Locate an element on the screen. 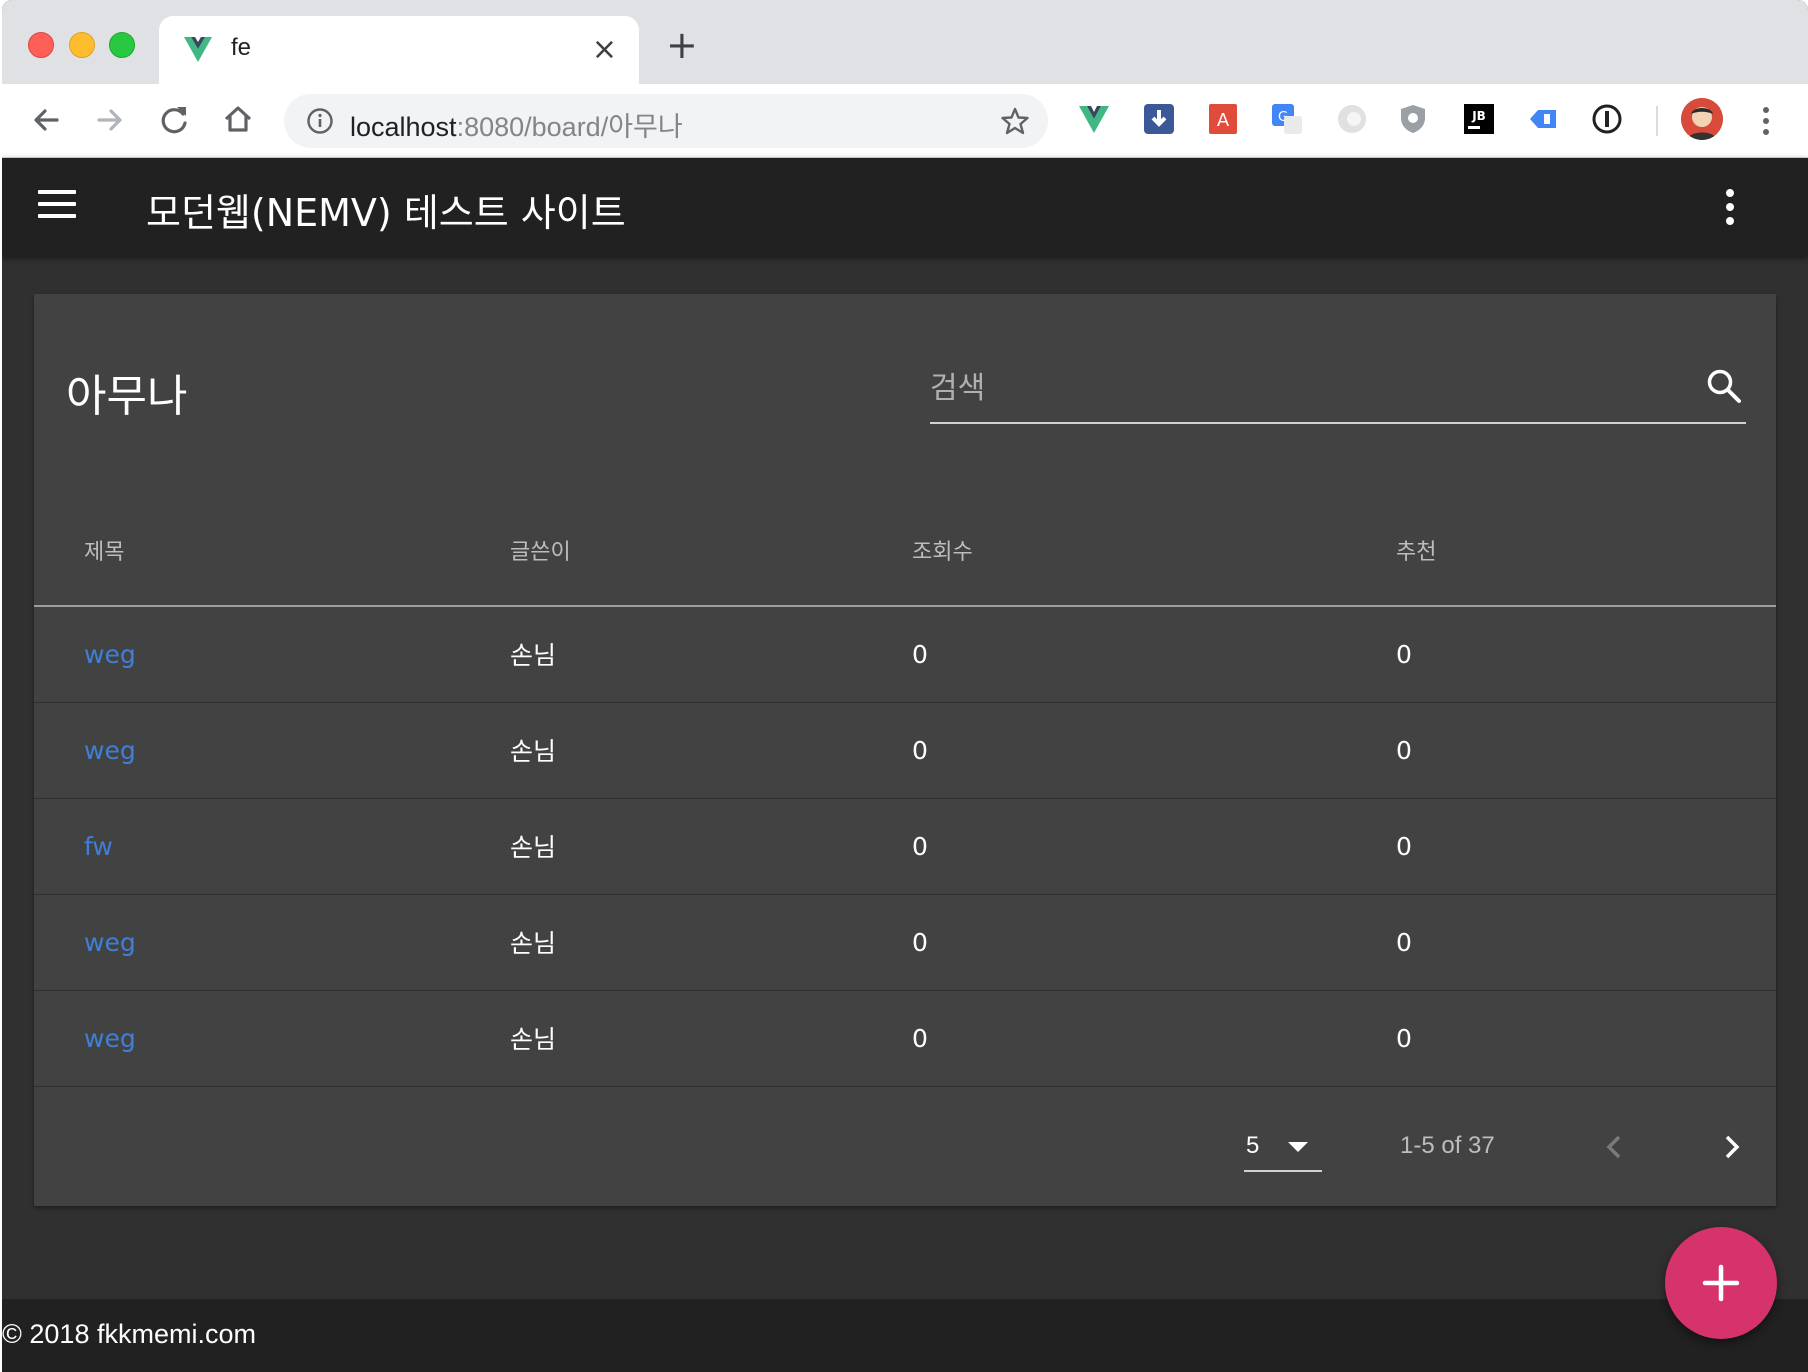  add-post-button is located at coordinates (1721, 1283).